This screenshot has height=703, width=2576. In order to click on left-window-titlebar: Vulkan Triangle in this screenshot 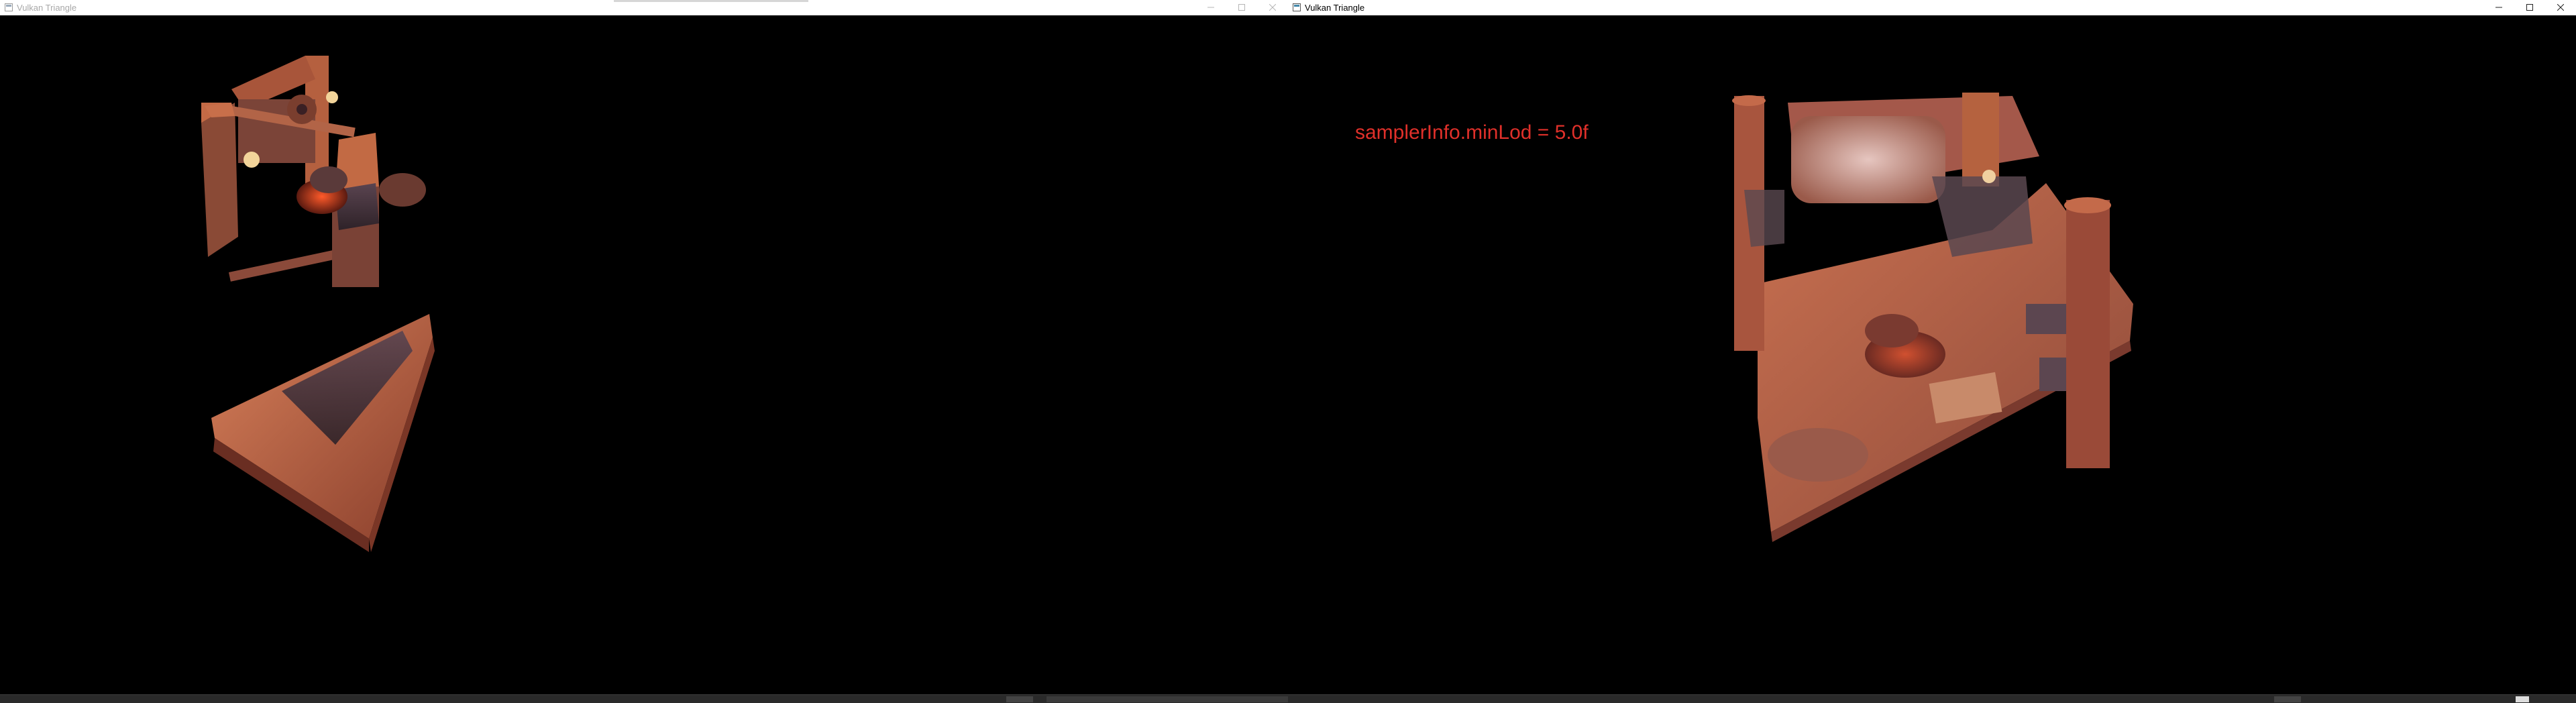, I will do `click(644, 7)`.